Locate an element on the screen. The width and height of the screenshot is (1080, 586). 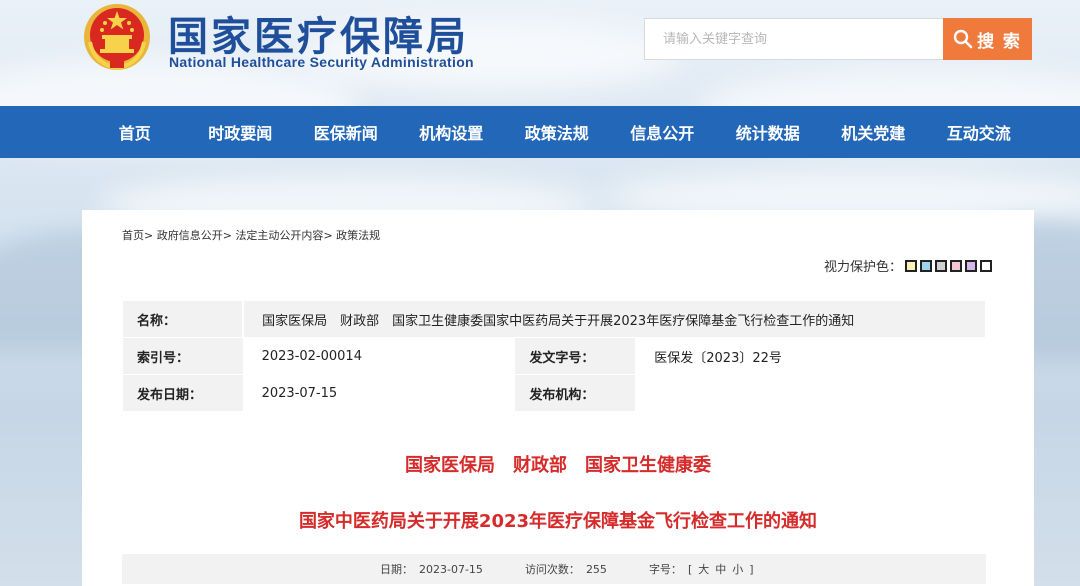
breadcrumb-home: 首页 is located at coordinates (133, 235).